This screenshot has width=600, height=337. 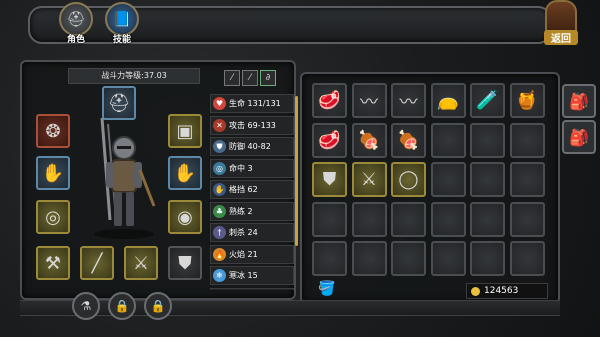 I want to click on bandage-roll-icon: 〰, so click(x=369, y=102).